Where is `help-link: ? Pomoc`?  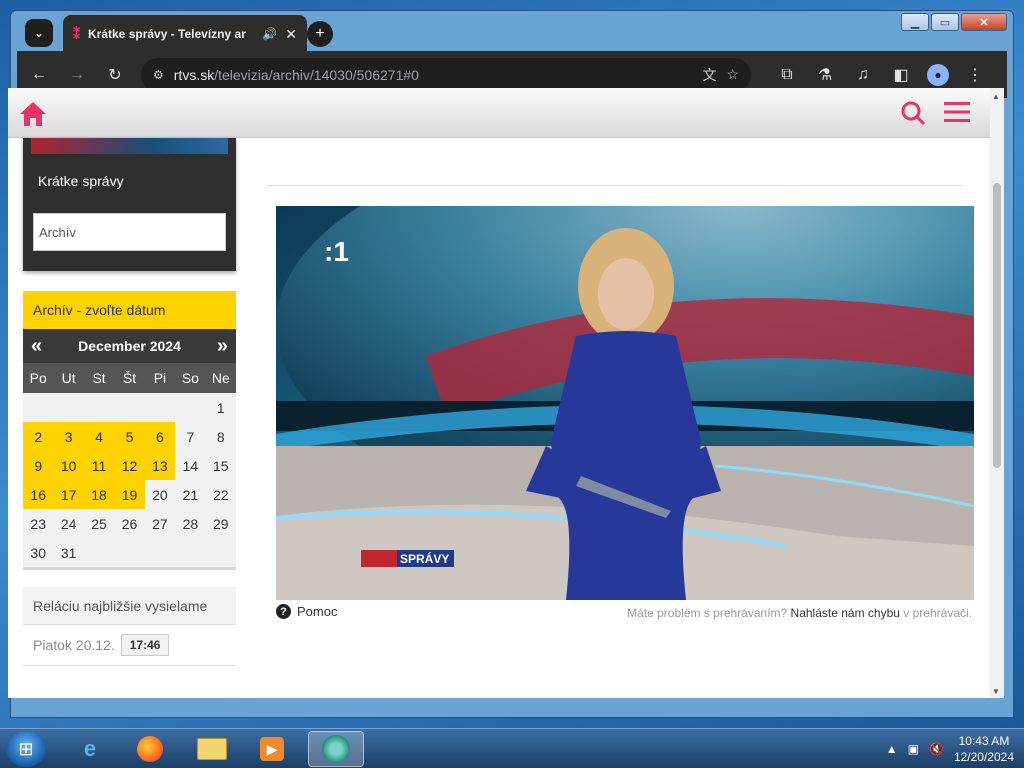 help-link: ? Pomoc is located at coordinates (306, 611).